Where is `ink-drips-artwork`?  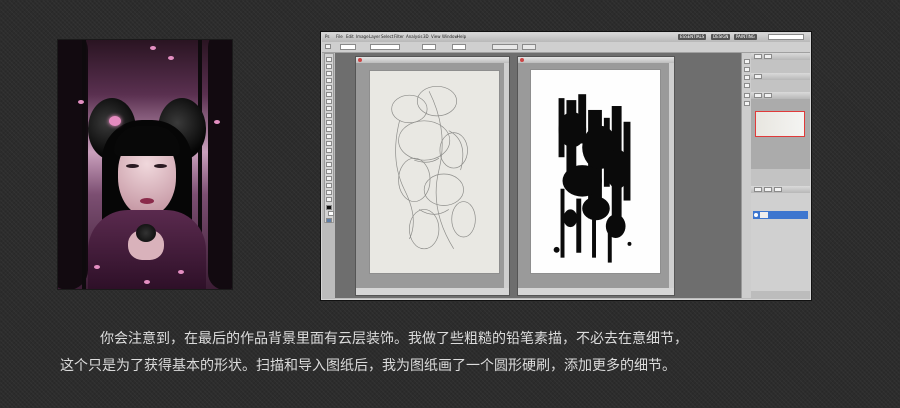 ink-drips-artwork is located at coordinates (592, 178).